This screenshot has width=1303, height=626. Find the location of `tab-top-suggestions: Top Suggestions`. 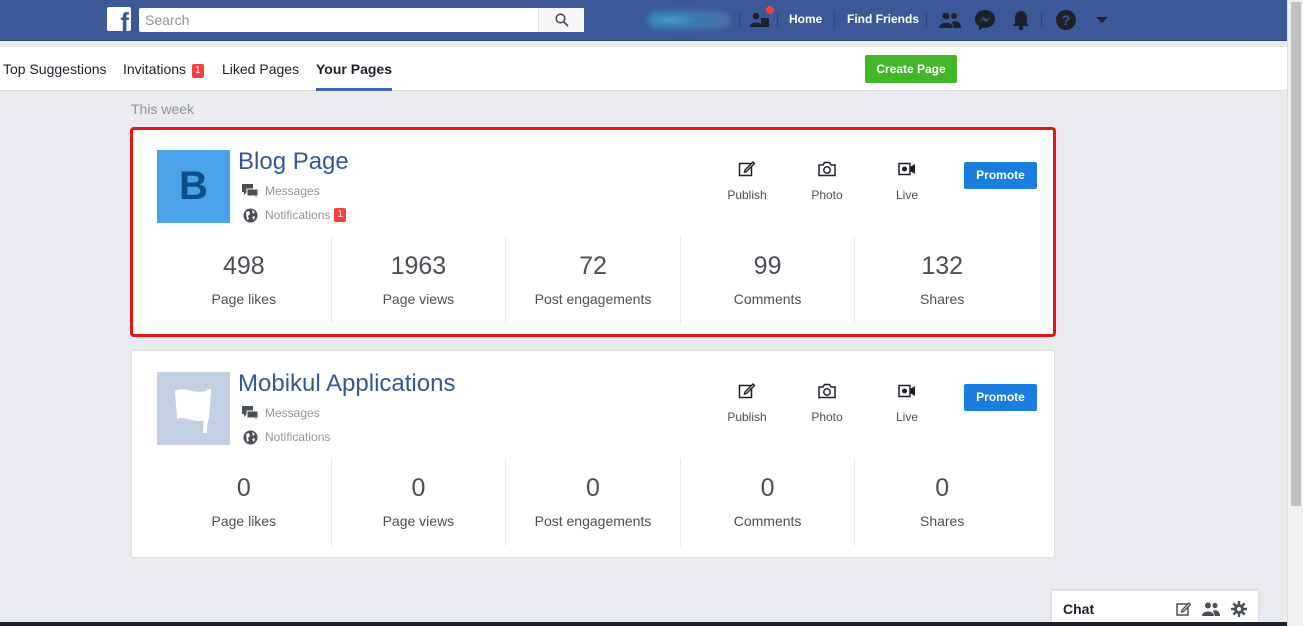

tab-top-suggestions: Top Suggestions is located at coordinates (55, 69).